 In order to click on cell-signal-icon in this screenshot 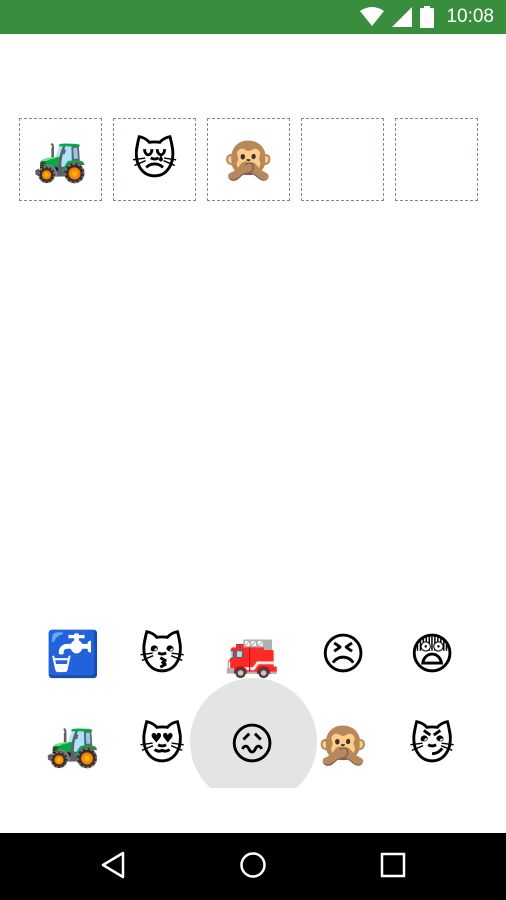, I will do `click(402, 17)`.